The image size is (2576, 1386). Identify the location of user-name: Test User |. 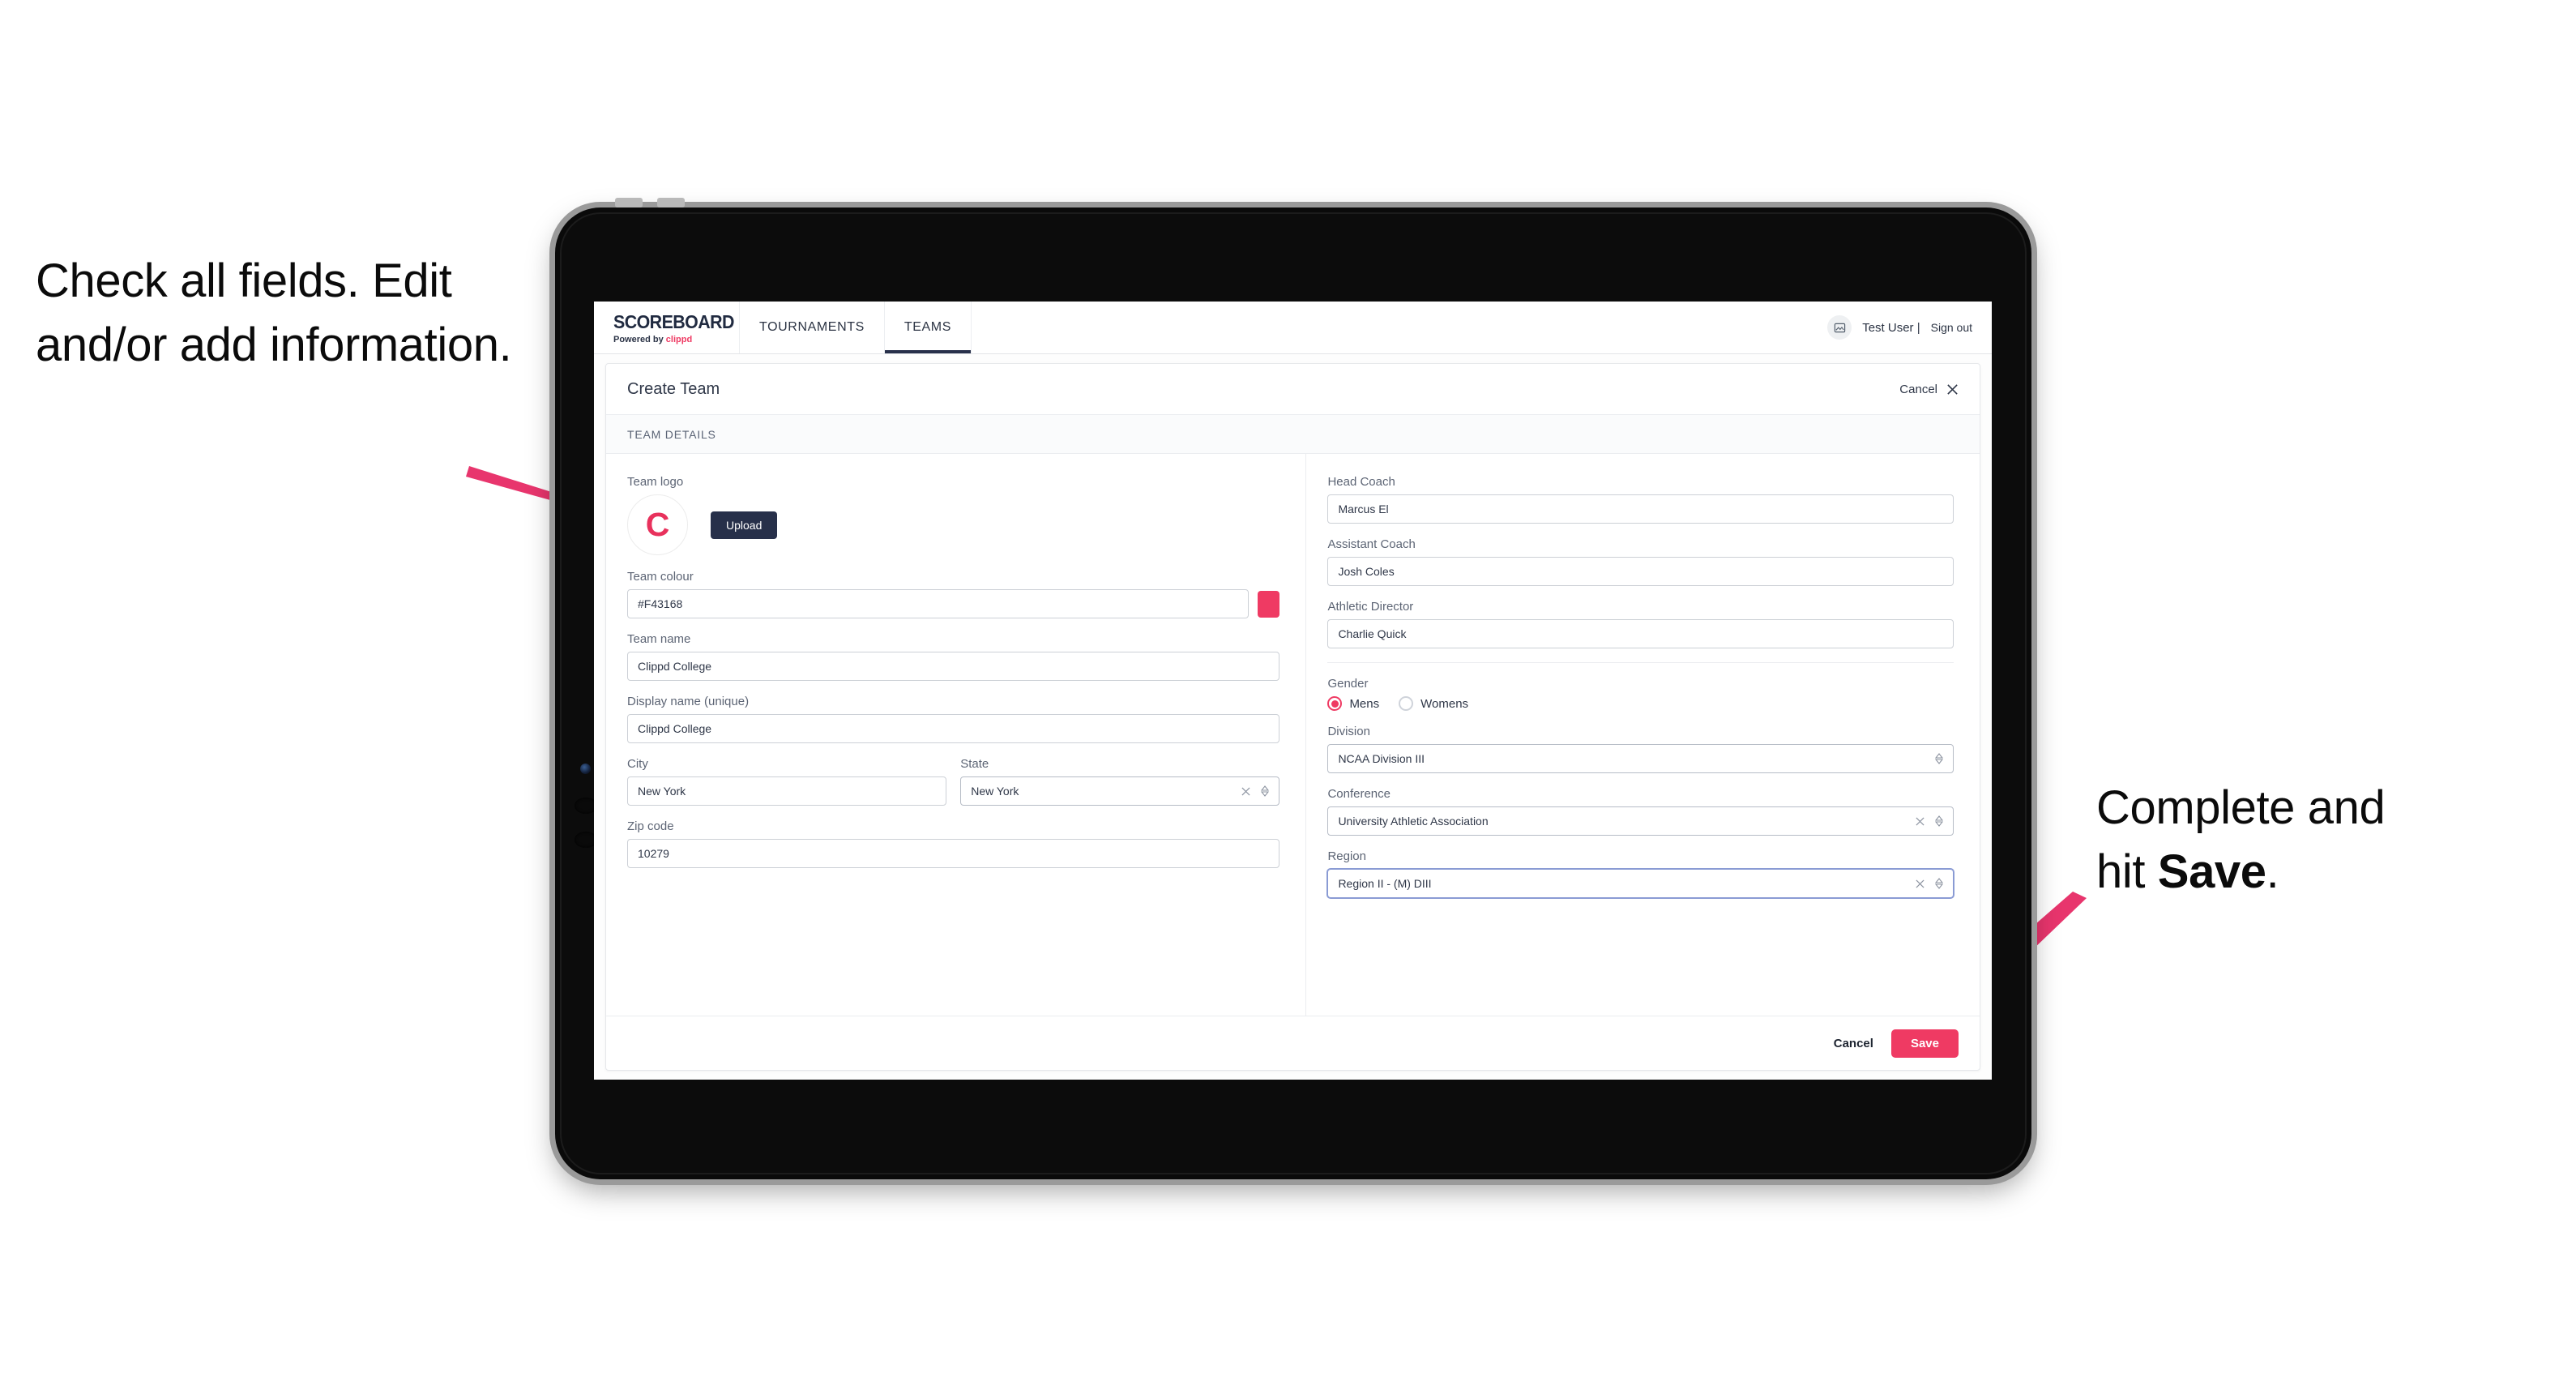
(1891, 327).